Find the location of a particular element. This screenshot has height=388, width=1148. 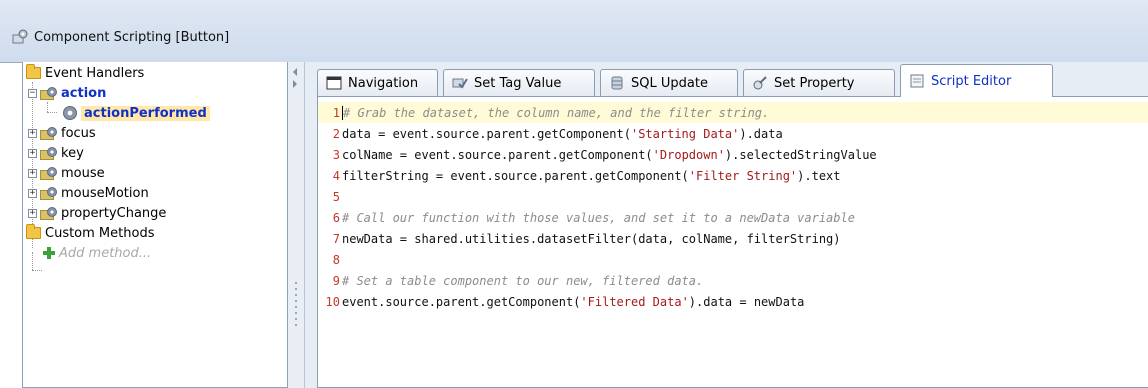

string-literal: 'Filter String' is located at coordinates (743, 175).